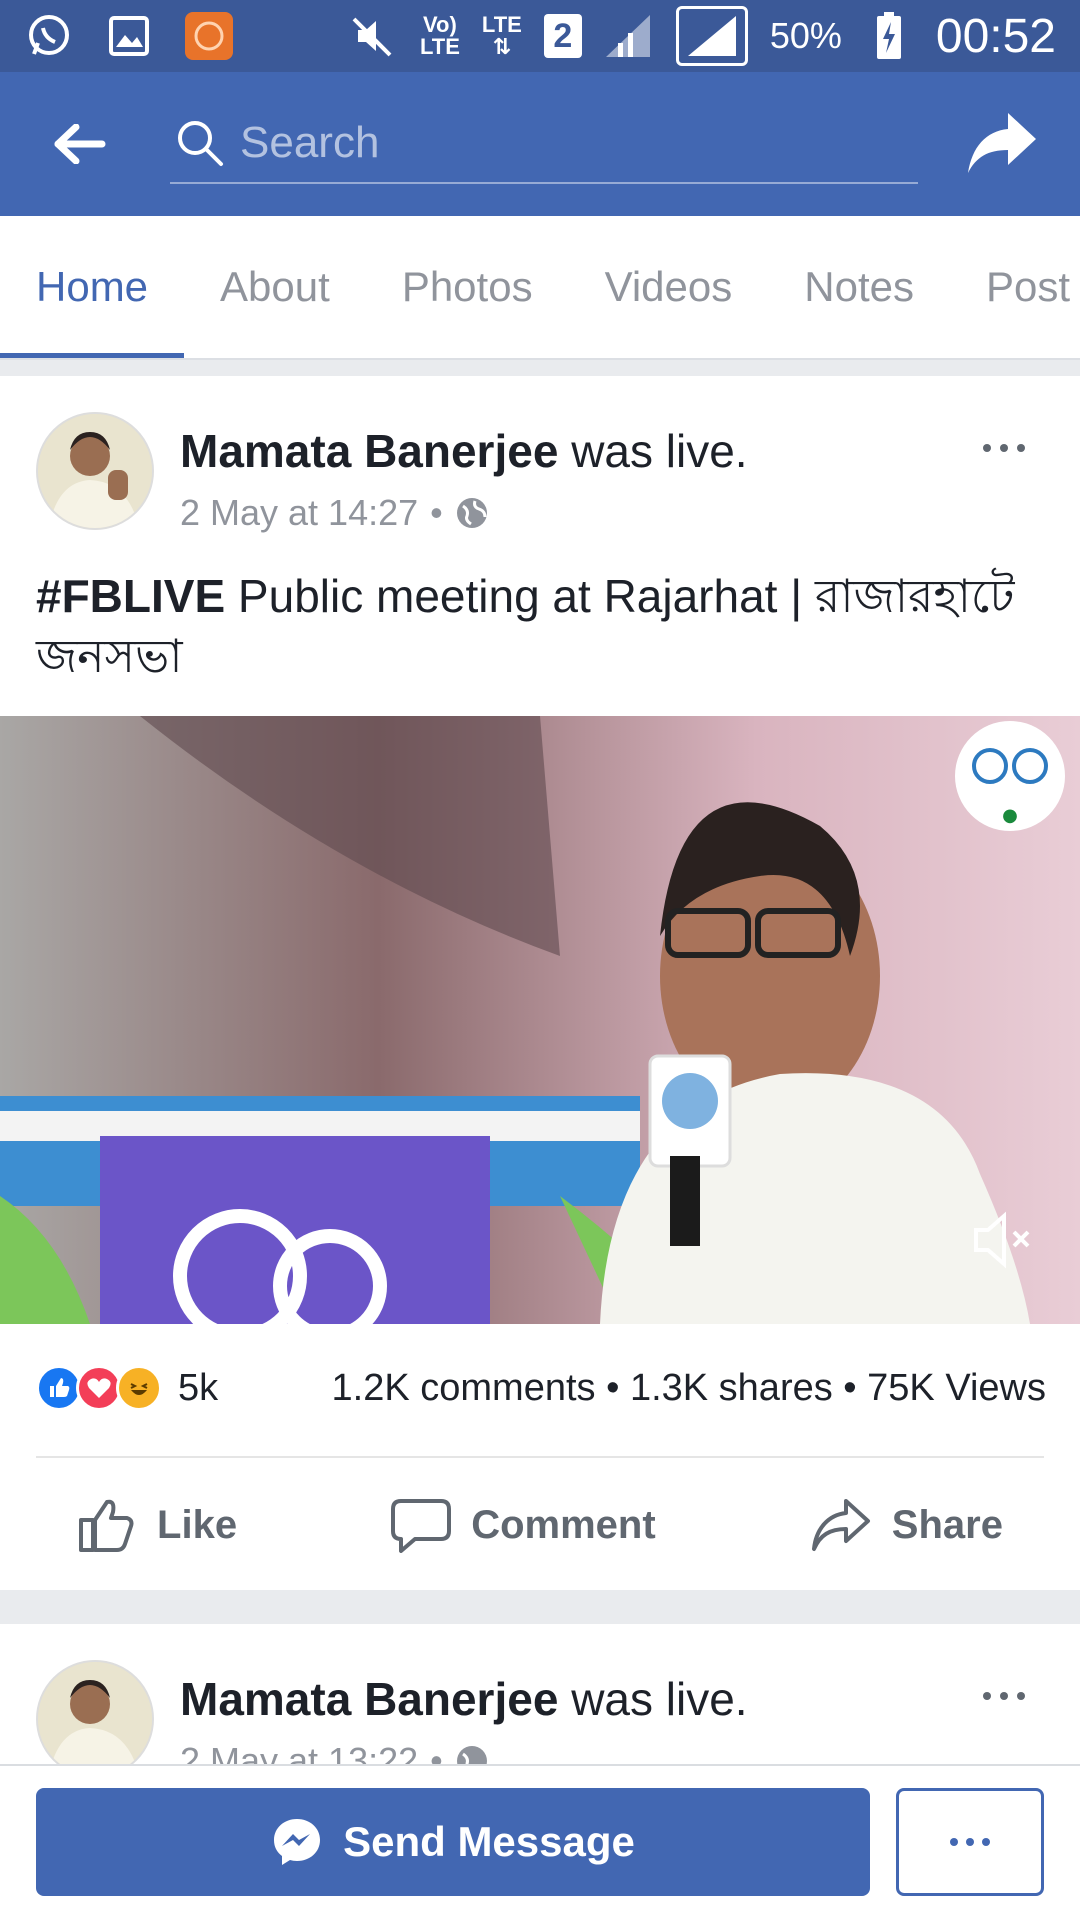 The height and width of the screenshot is (1920, 1080). What do you see at coordinates (995, 36) in the screenshot?
I see `clock: 00:52` at bounding box center [995, 36].